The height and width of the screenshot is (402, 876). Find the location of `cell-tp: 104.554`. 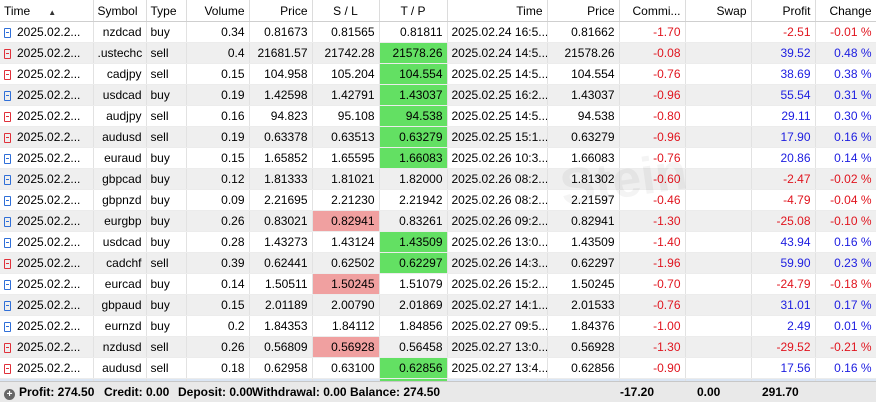

cell-tp: 104.554 is located at coordinates (413, 74).